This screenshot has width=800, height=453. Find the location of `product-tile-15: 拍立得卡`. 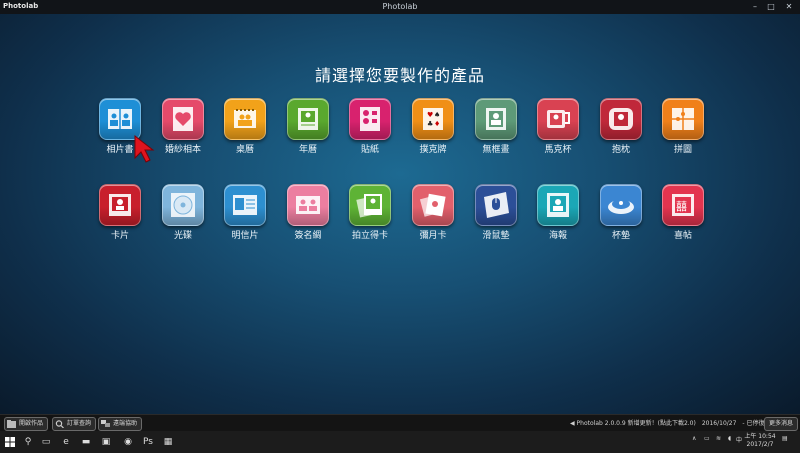

product-tile-15: 拍立得卡 is located at coordinates (370, 215).